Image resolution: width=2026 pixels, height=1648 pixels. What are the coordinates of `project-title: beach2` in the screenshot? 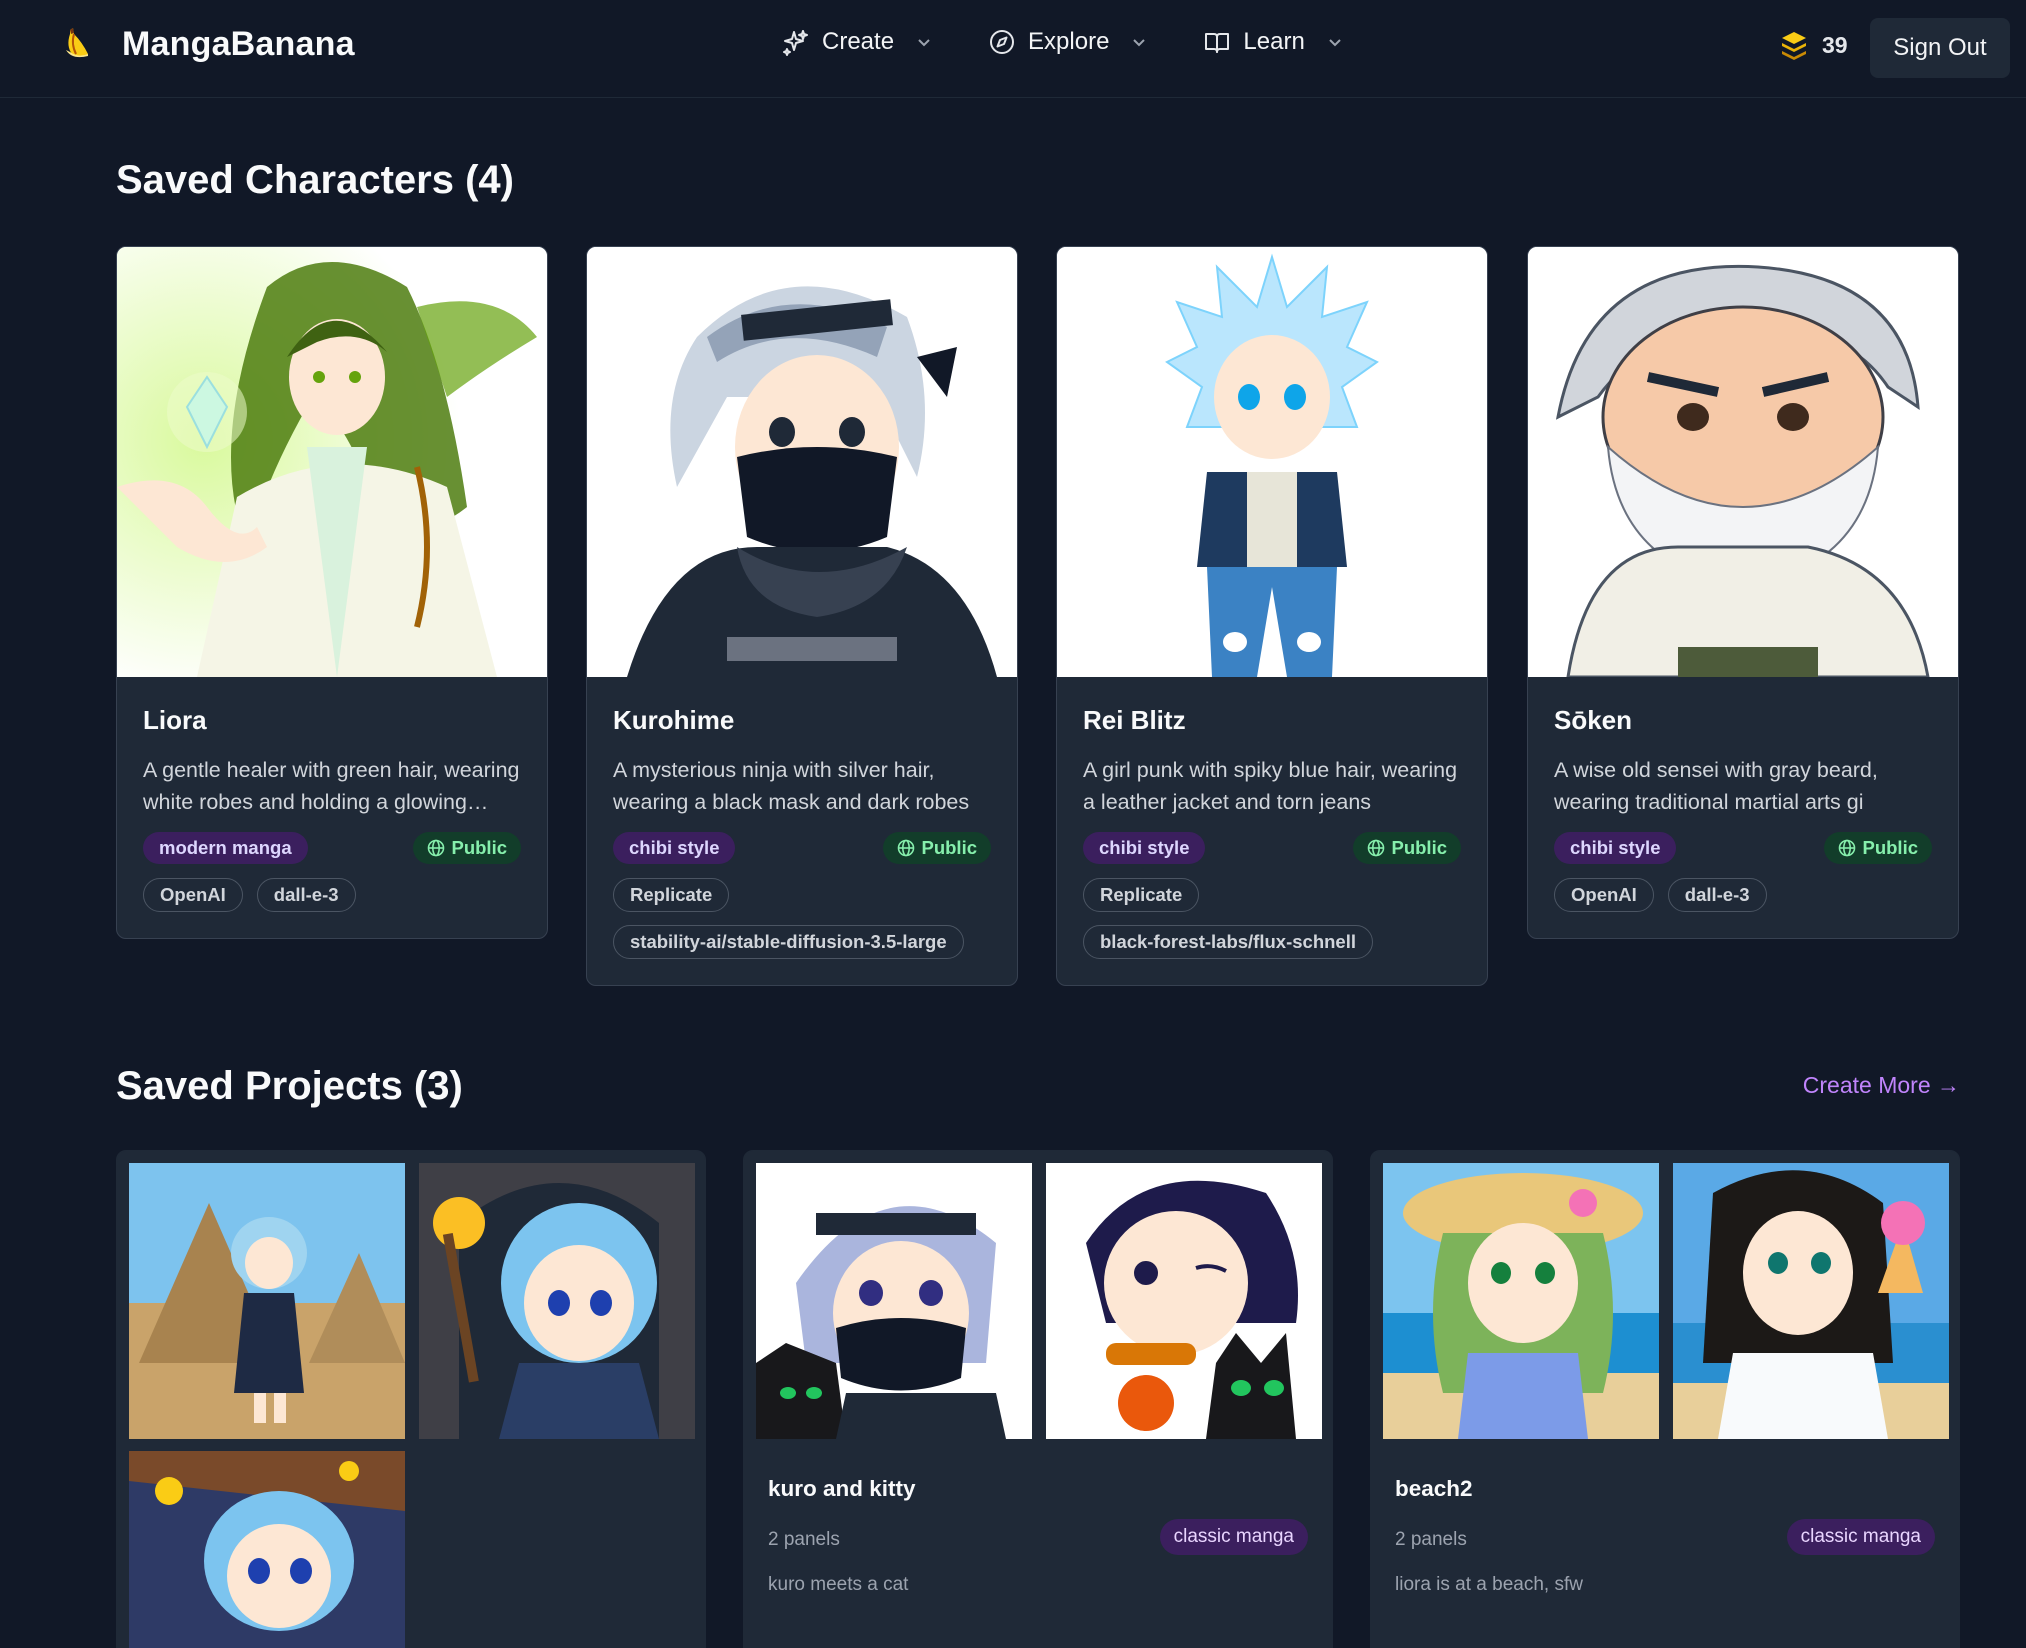 It's located at (1434, 1488).